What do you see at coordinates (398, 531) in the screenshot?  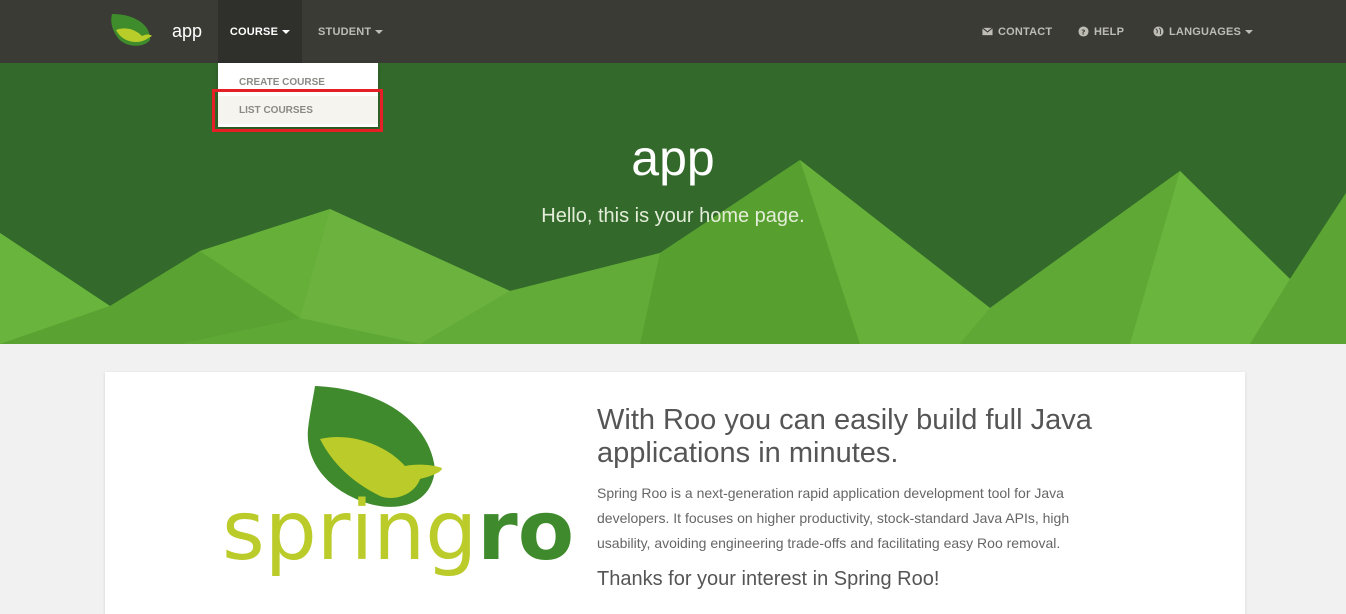 I see `logo-wordmark: springroo` at bounding box center [398, 531].